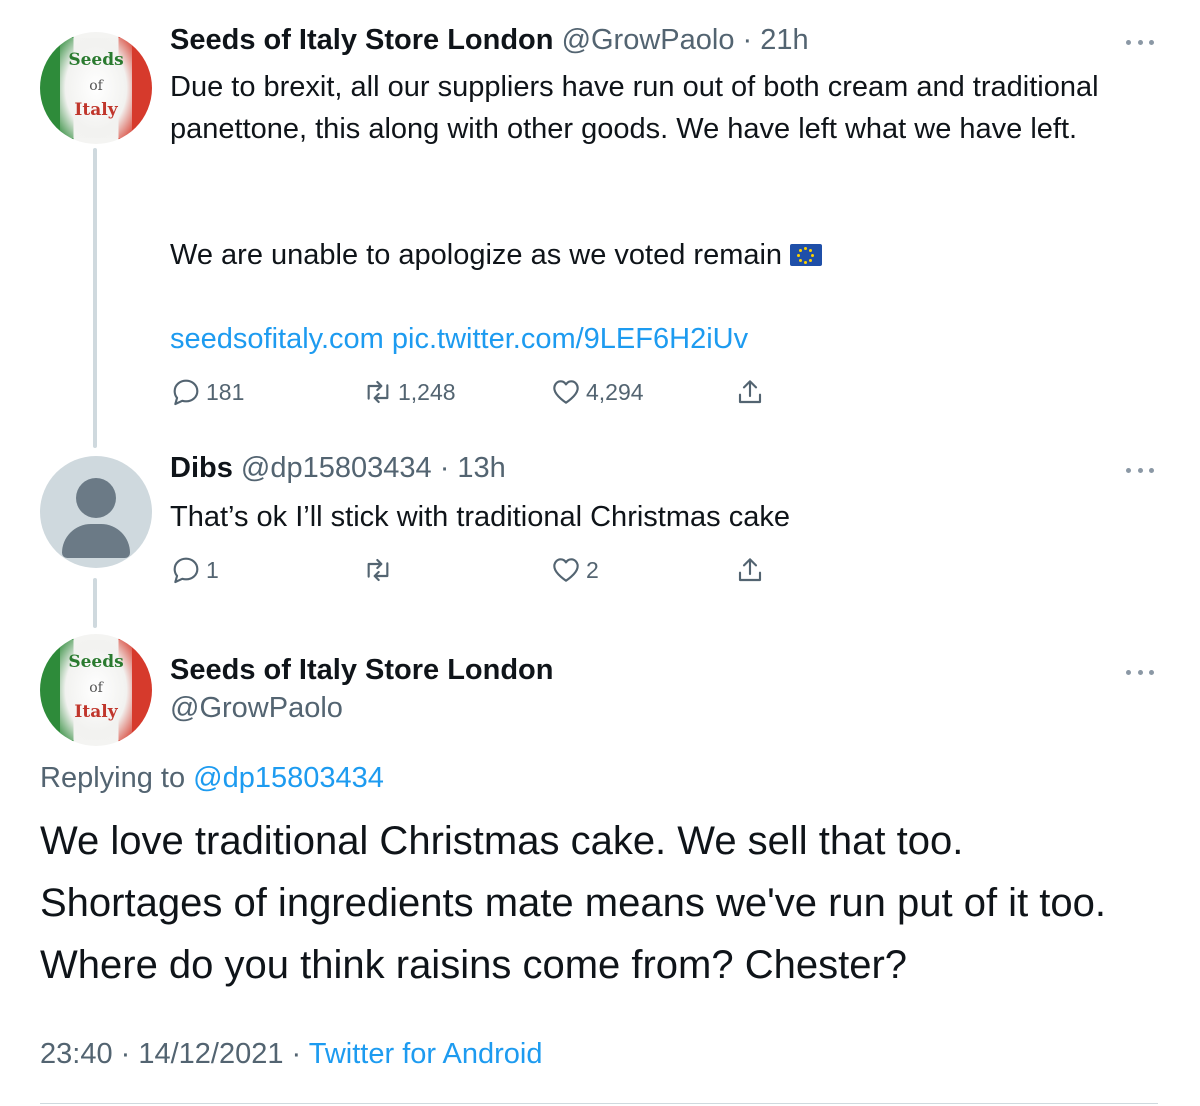 Image resolution: width=1200 pixels, height=1106 pixels. I want to click on tweet-header: Seeds of Italy Store London, so click(362, 670).